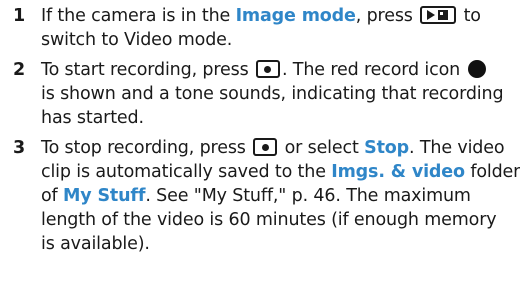 The width and height of the screenshot is (520, 283). I want to click on step-number: 3, so click(19, 148).